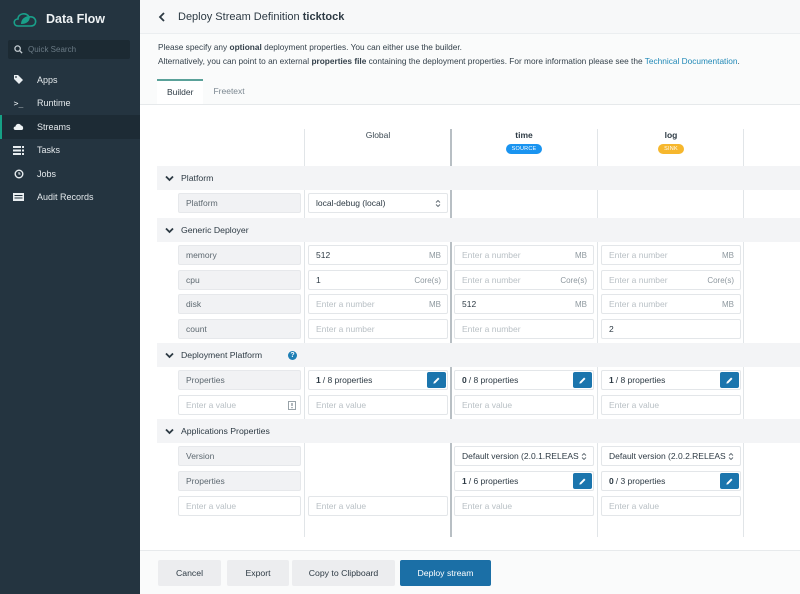 Image resolution: width=800 pixels, height=594 pixels. Describe the element at coordinates (524, 280) in the screenshot. I see `time-cpu-input: Enter a number Core(s)` at that location.